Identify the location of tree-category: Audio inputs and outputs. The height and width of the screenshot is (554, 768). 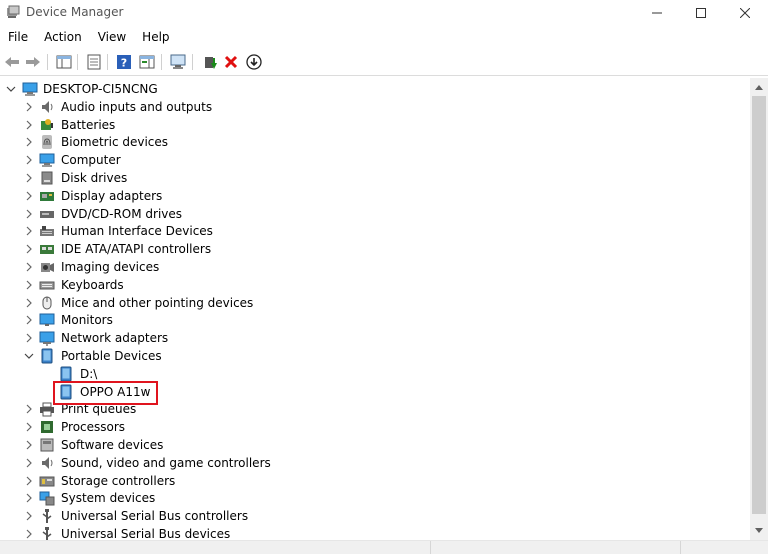
(370, 107).